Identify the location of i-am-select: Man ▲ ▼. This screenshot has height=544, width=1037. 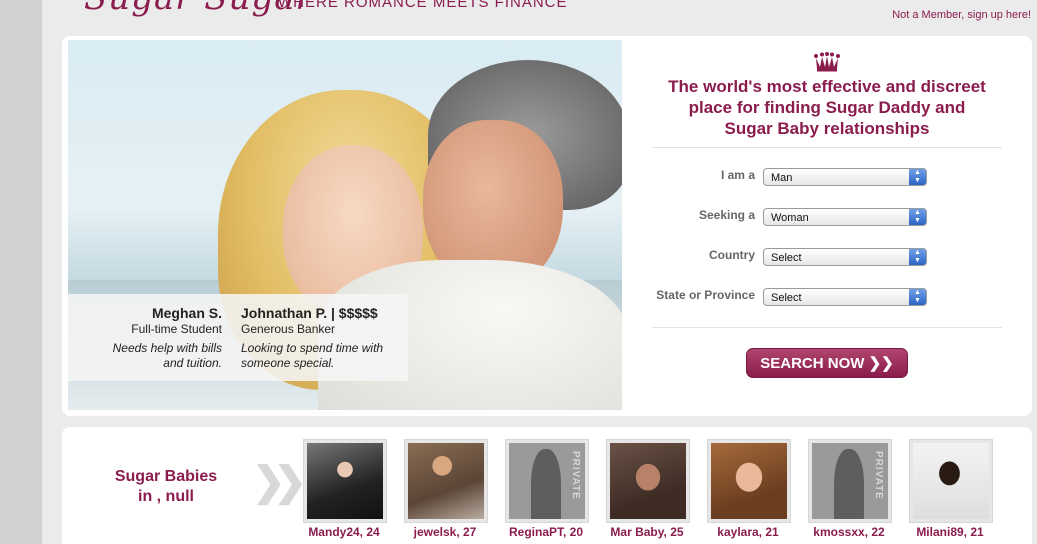
(845, 177).